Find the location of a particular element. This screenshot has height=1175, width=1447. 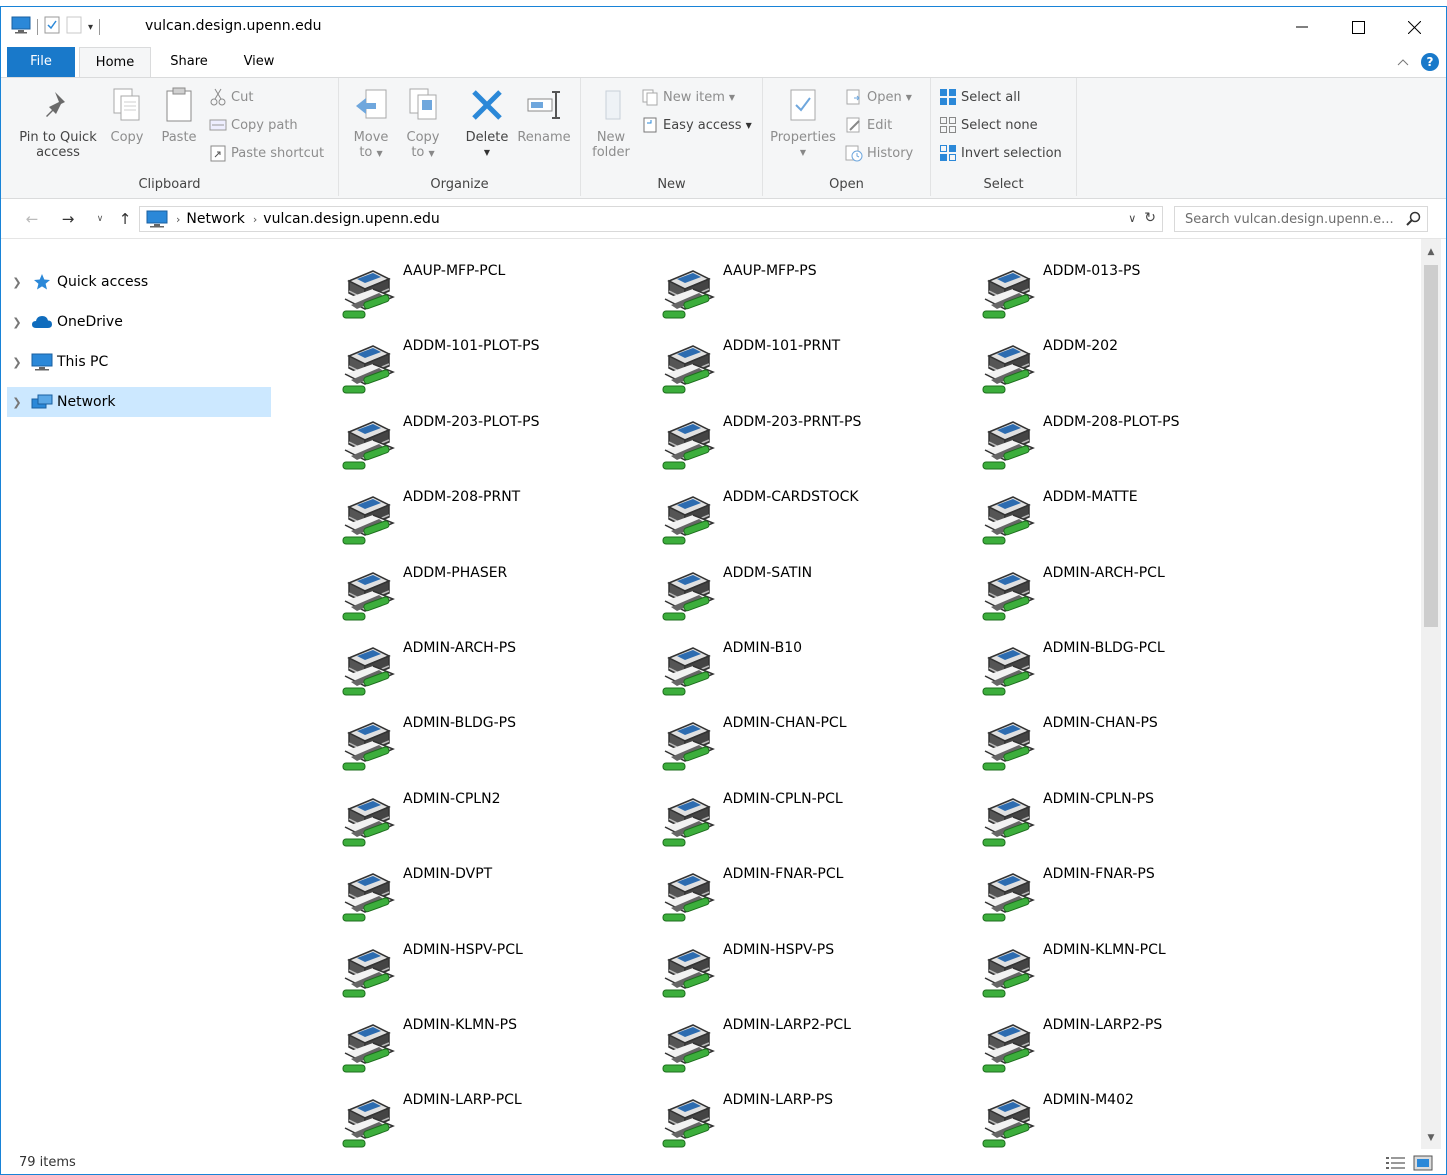

invert-selection-button: Invert selection is located at coordinates (1000, 153).